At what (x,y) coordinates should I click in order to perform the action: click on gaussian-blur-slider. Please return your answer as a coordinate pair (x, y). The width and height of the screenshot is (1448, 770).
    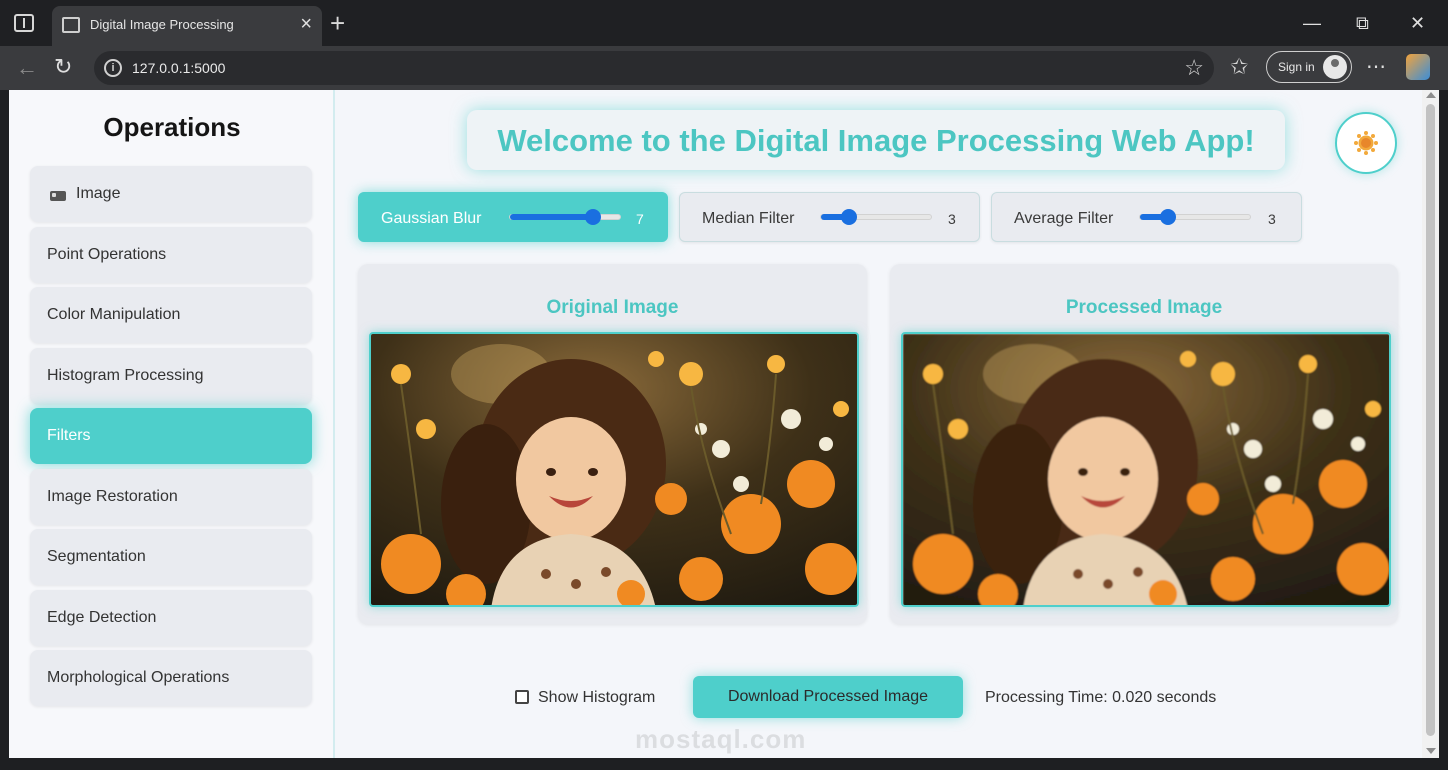
    Looking at the image, I should click on (565, 217).